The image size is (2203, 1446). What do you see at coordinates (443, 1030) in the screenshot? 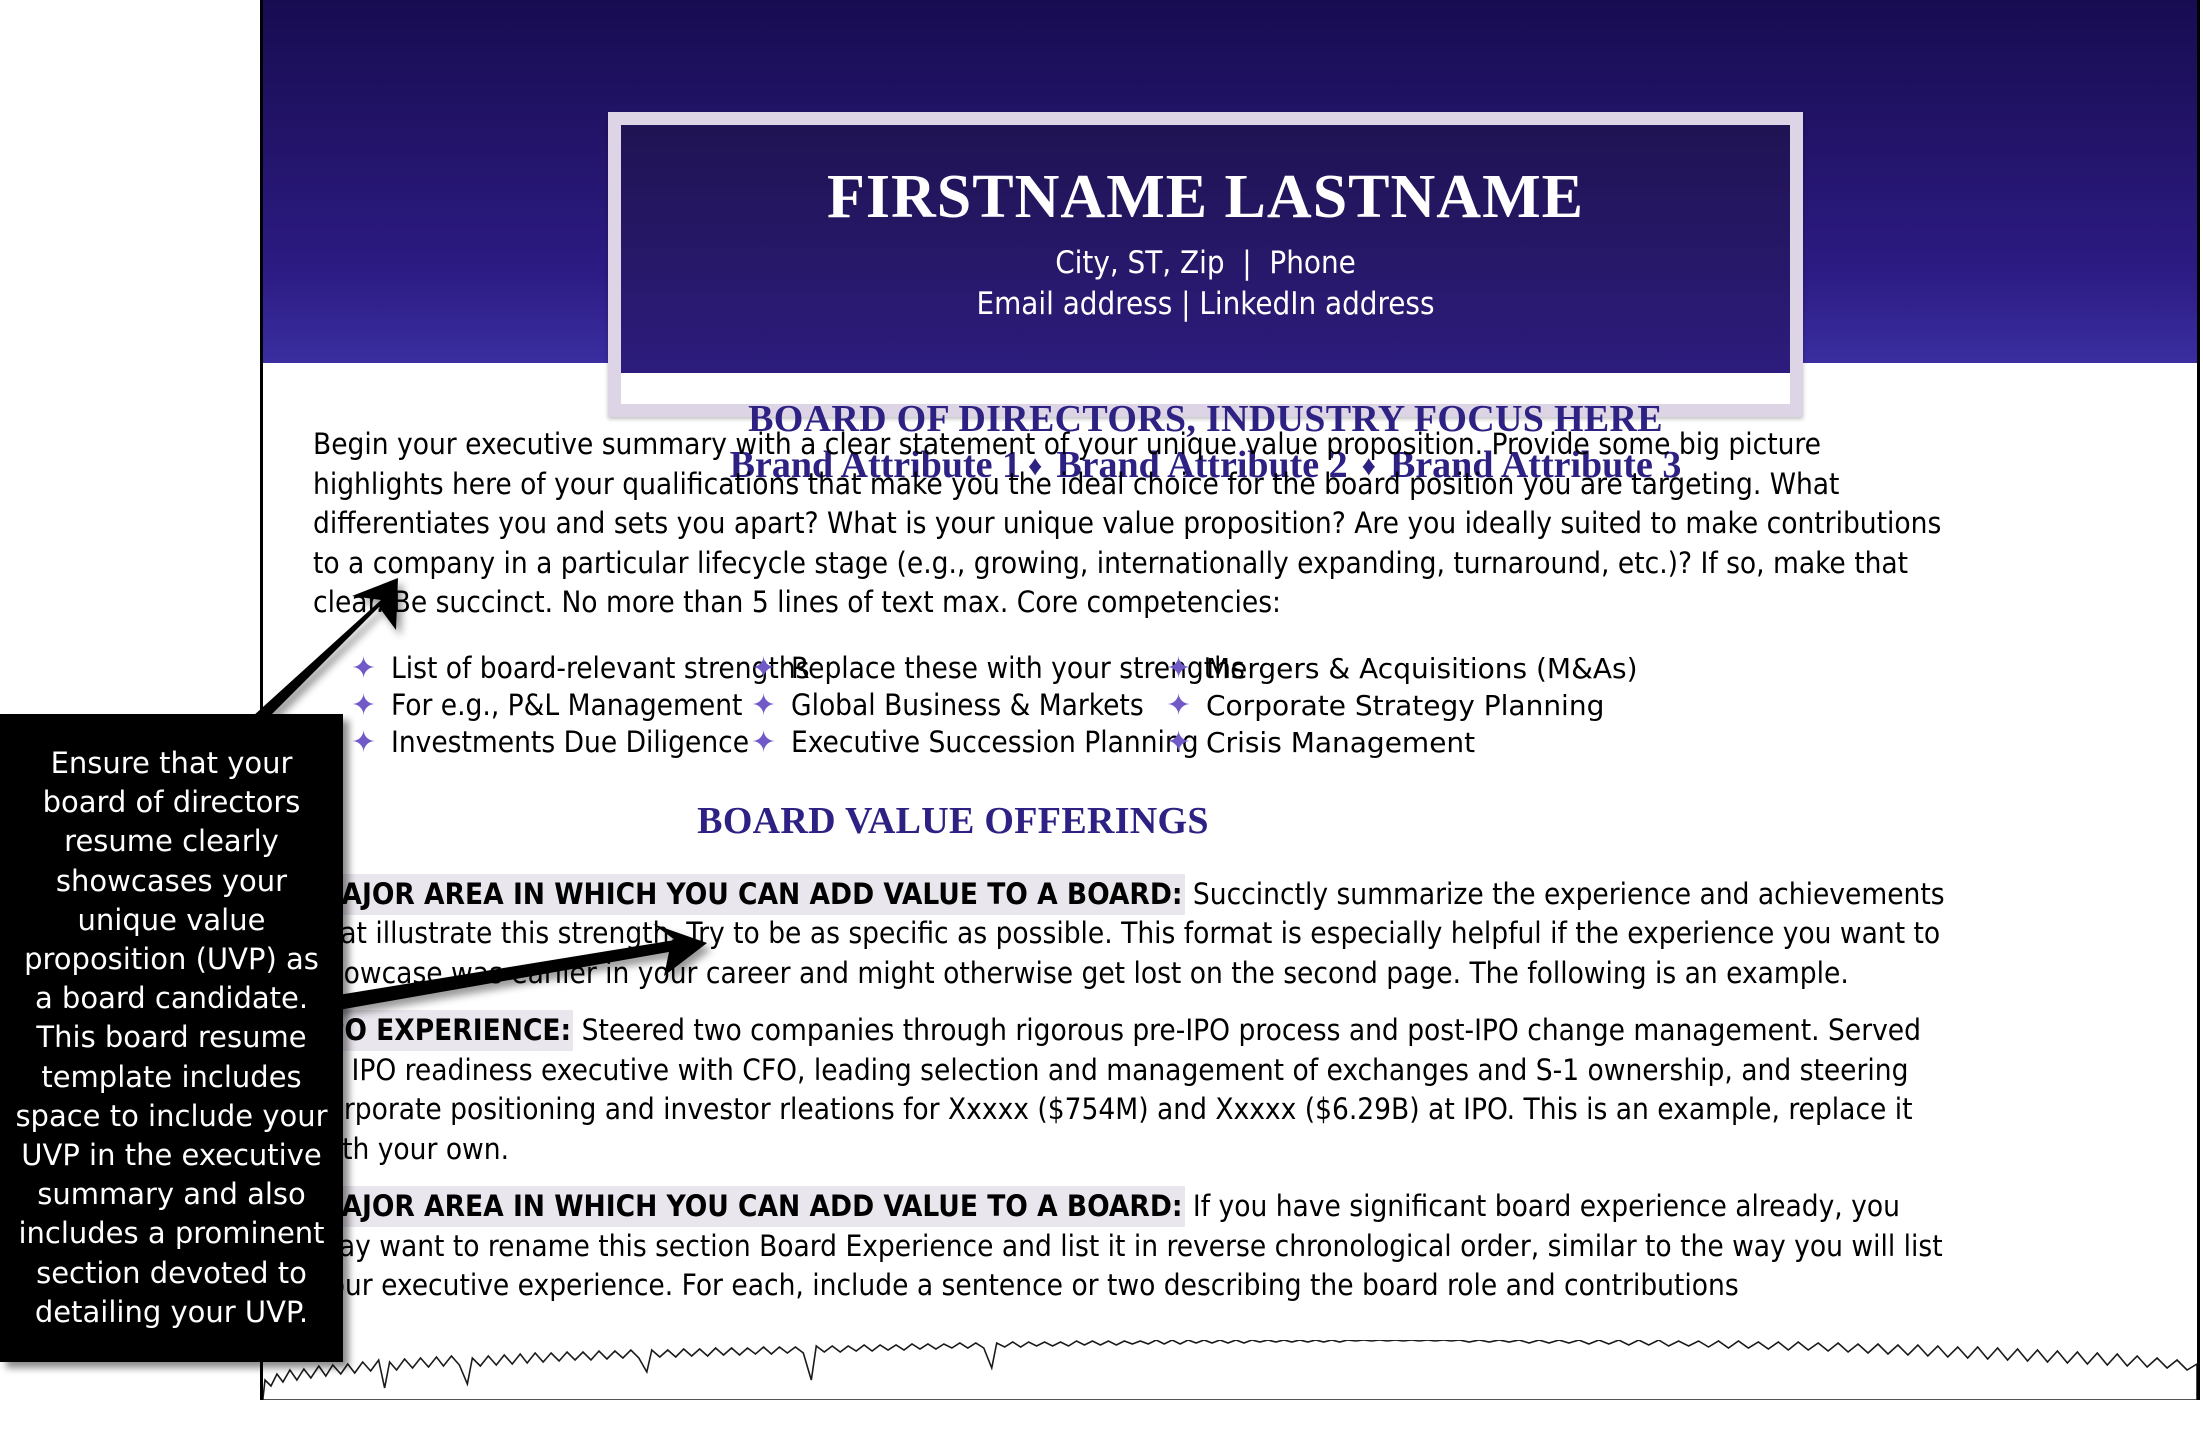
I see `value-offering-lead: IPO EXPERIENCE:` at bounding box center [443, 1030].